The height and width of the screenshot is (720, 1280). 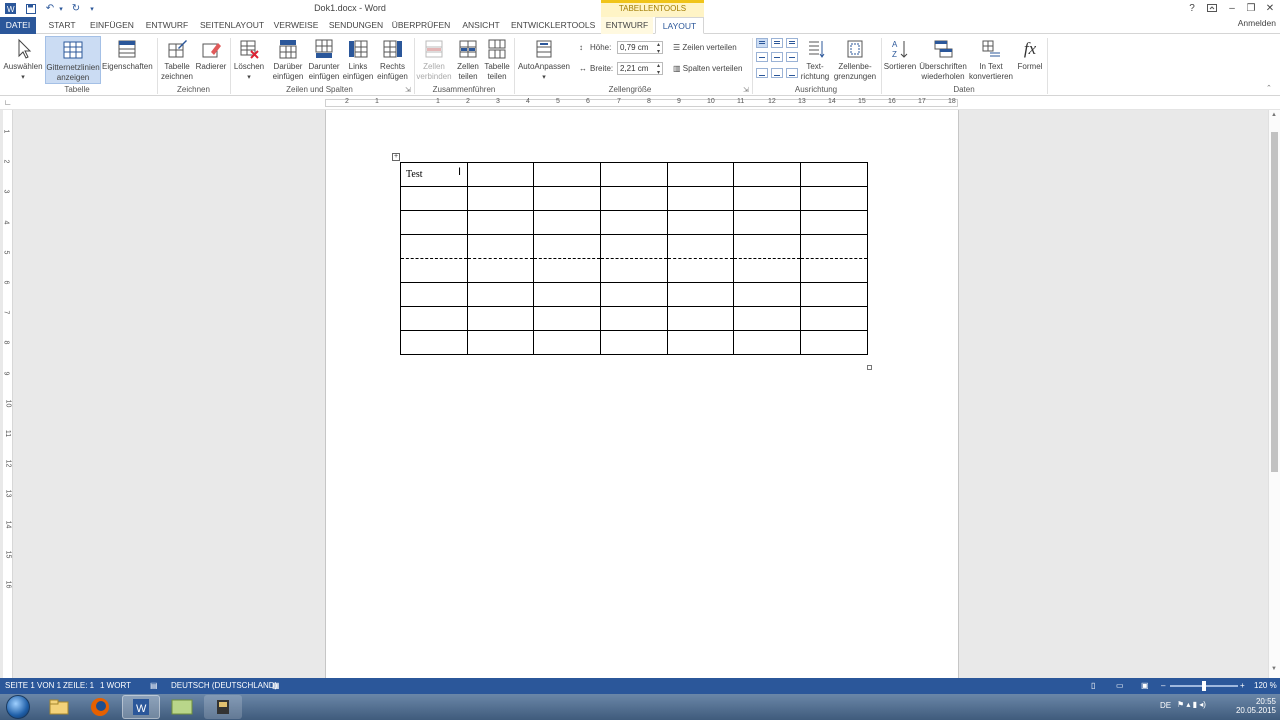 I want to click on align-top-center-button, so click(x=777, y=43).